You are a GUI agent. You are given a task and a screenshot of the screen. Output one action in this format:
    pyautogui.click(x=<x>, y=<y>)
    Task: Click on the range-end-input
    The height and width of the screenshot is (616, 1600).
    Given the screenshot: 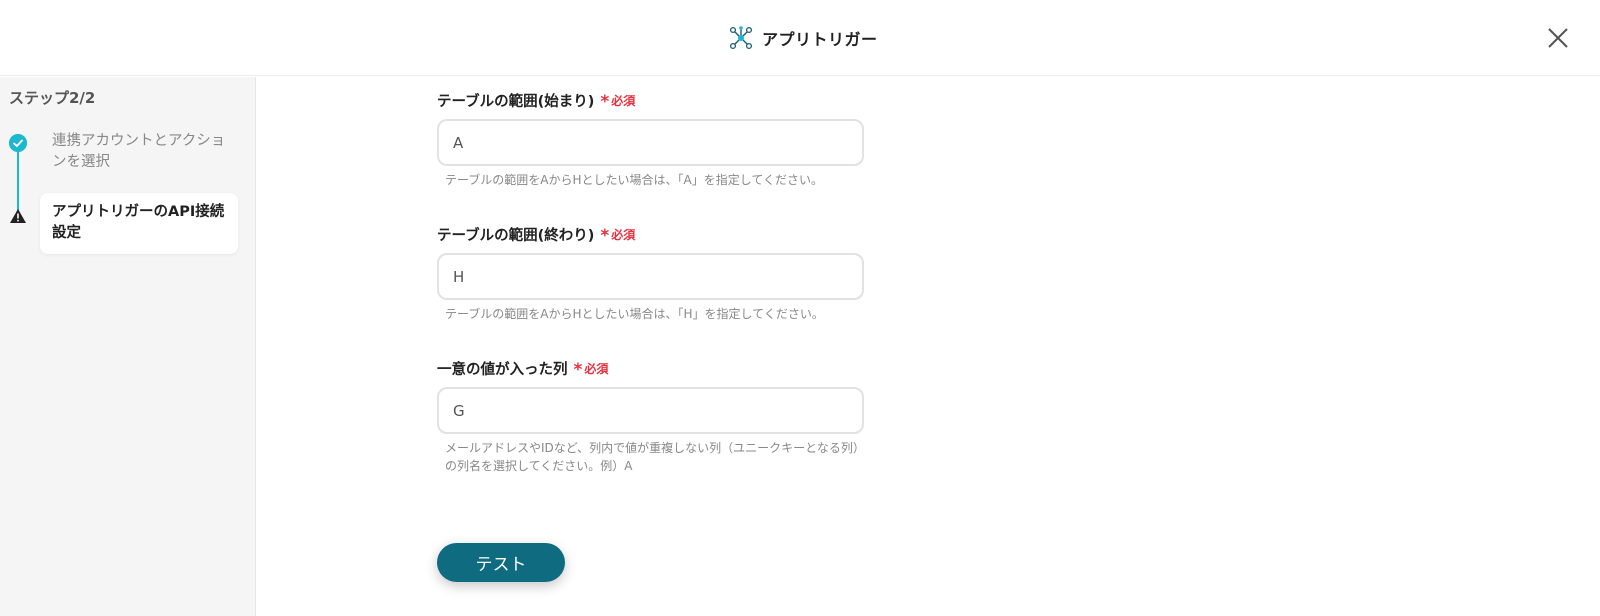 What is the action you would take?
    pyautogui.click(x=650, y=276)
    